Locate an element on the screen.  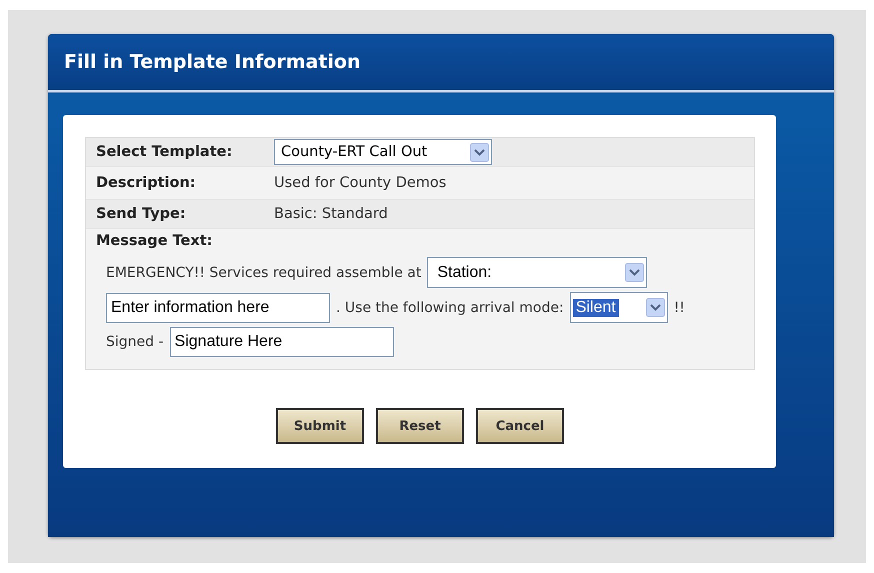
template-dropdown: County-ERT Call Out is located at coordinates (383, 152).